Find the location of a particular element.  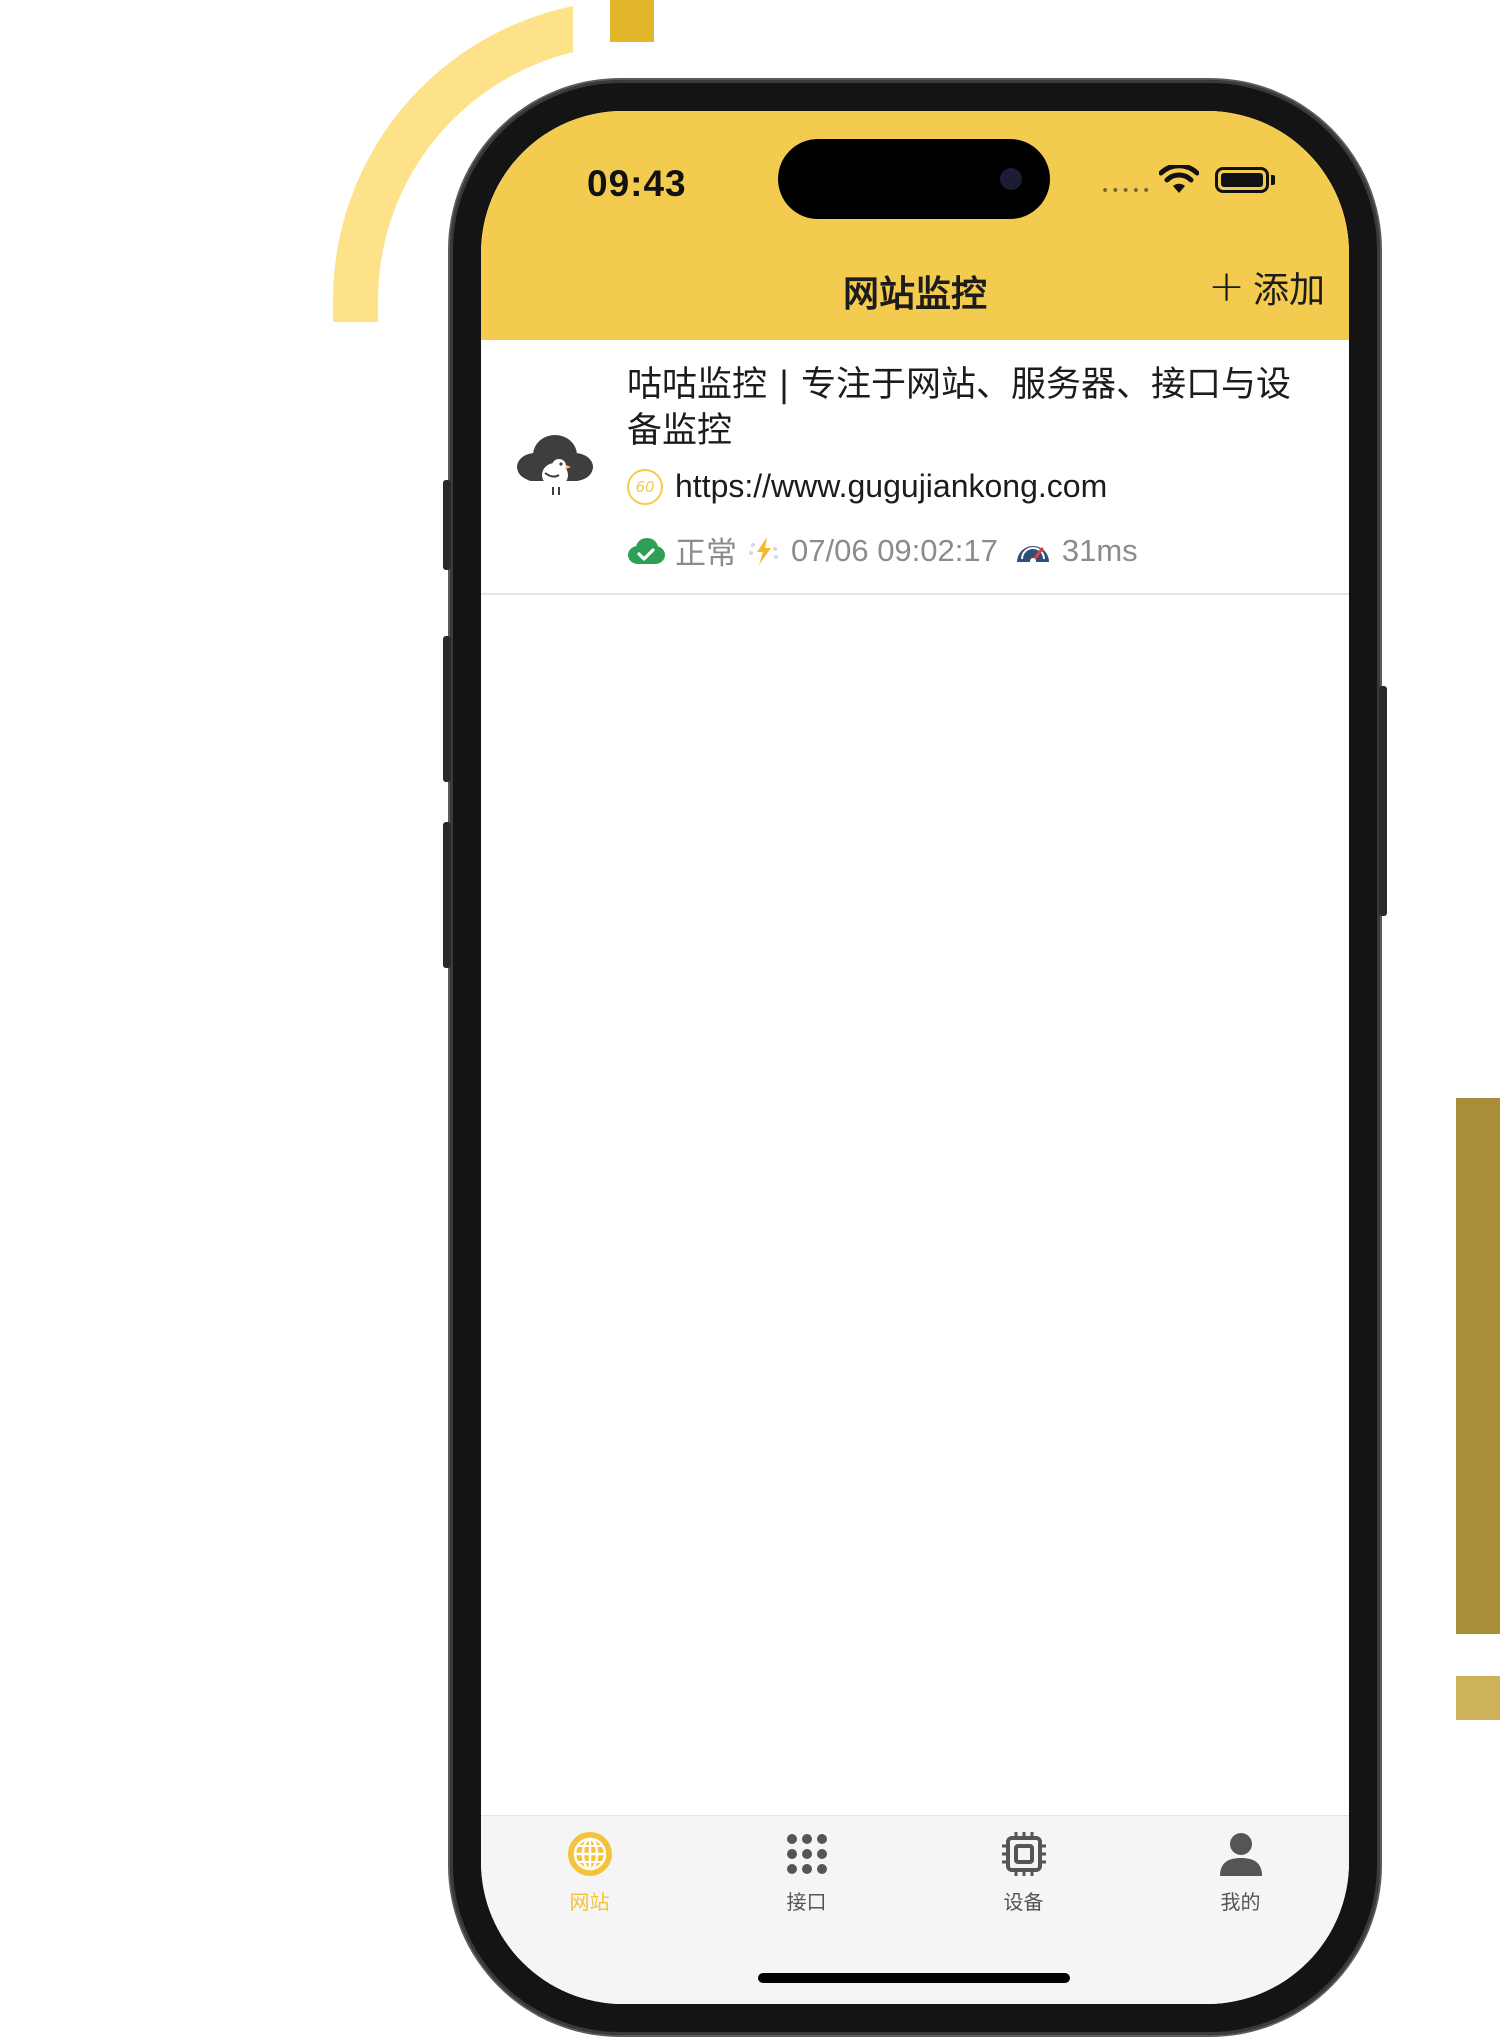

person-icon is located at coordinates (1240, 1854).